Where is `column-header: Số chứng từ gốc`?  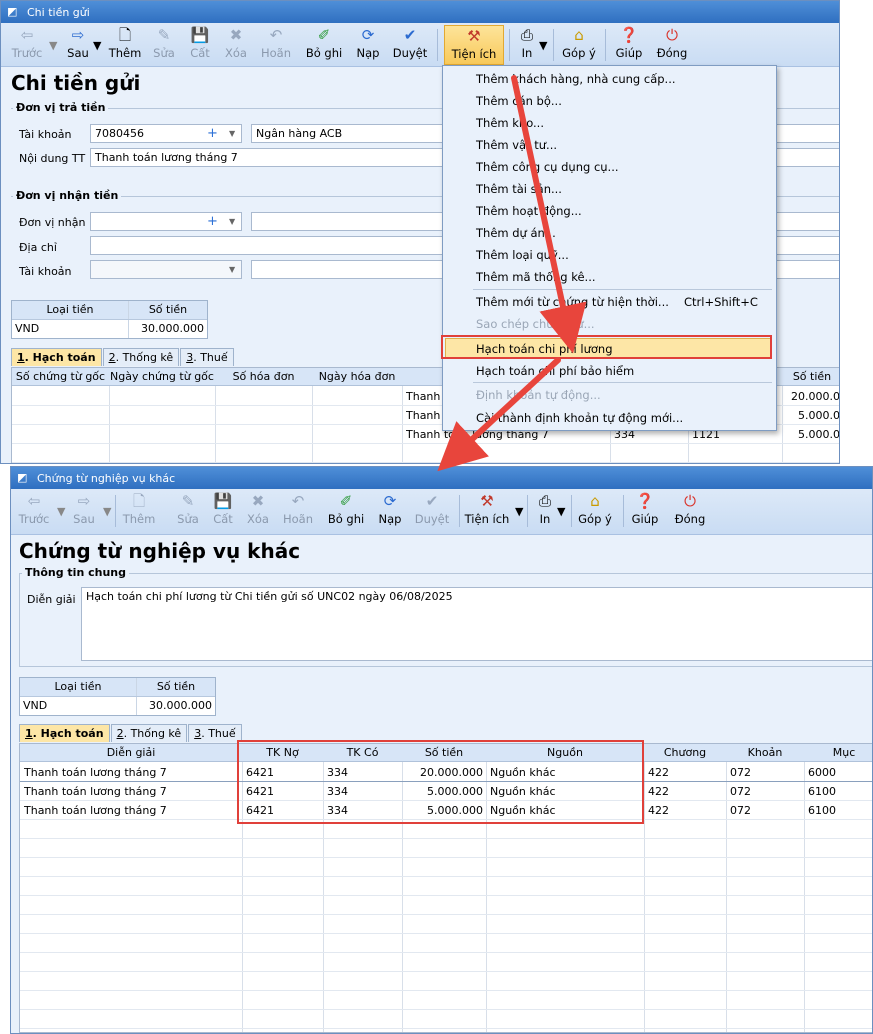 column-header: Số chứng từ gốc is located at coordinates (60, 376).